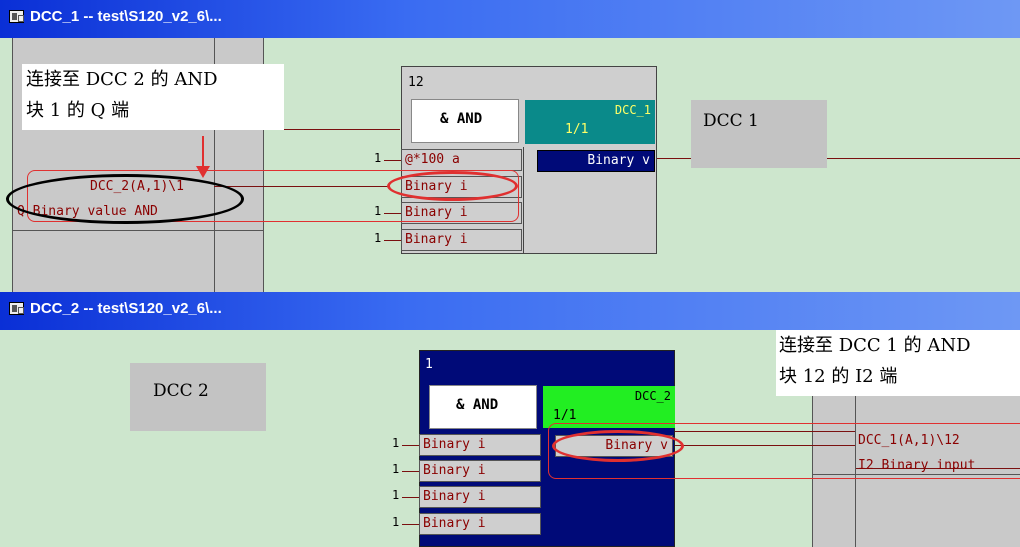 The width and height of the screenshot is (1020, 547). Describe the element at coordinates (181, 391) in the screenshot. I see `chart-label-text: DCC 2` at that location.